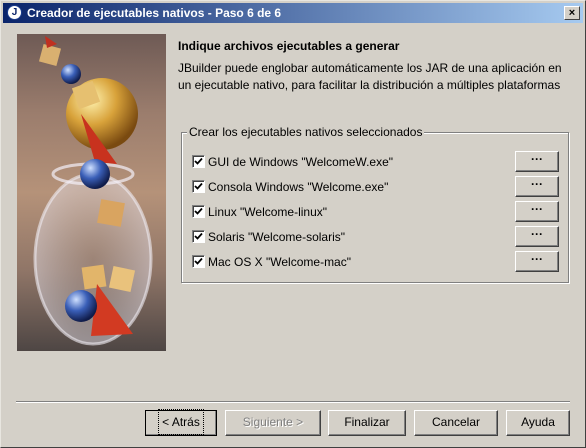  Describe the element at coordinates (377, 212) in the screenshot. I see `option-linux: Linux "Welcome-linux" ···` at that location.